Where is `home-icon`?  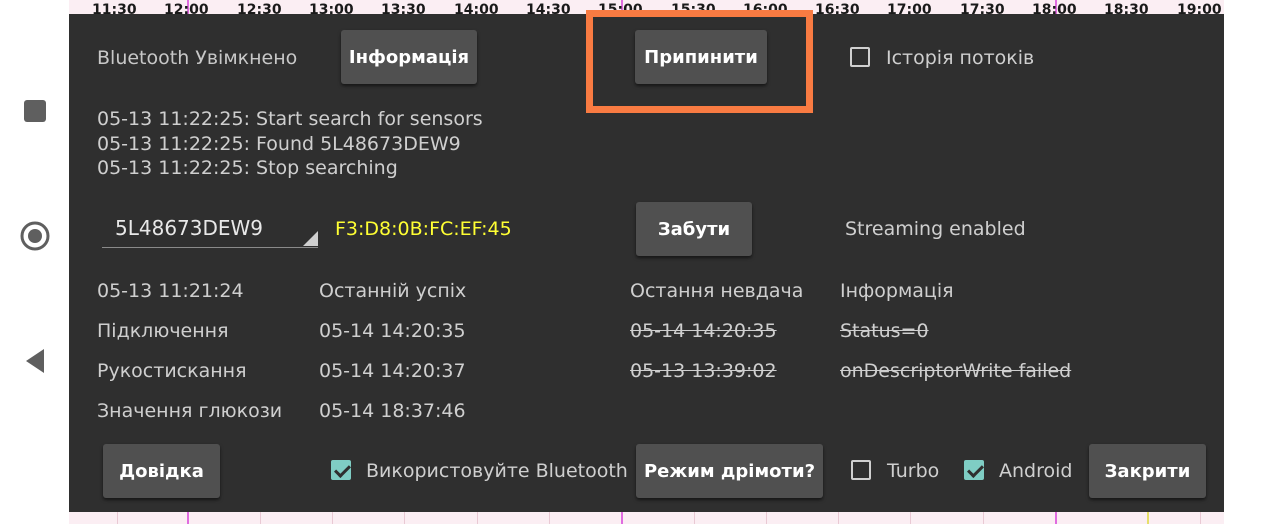 home-icon is located at coordinates (35, 236).